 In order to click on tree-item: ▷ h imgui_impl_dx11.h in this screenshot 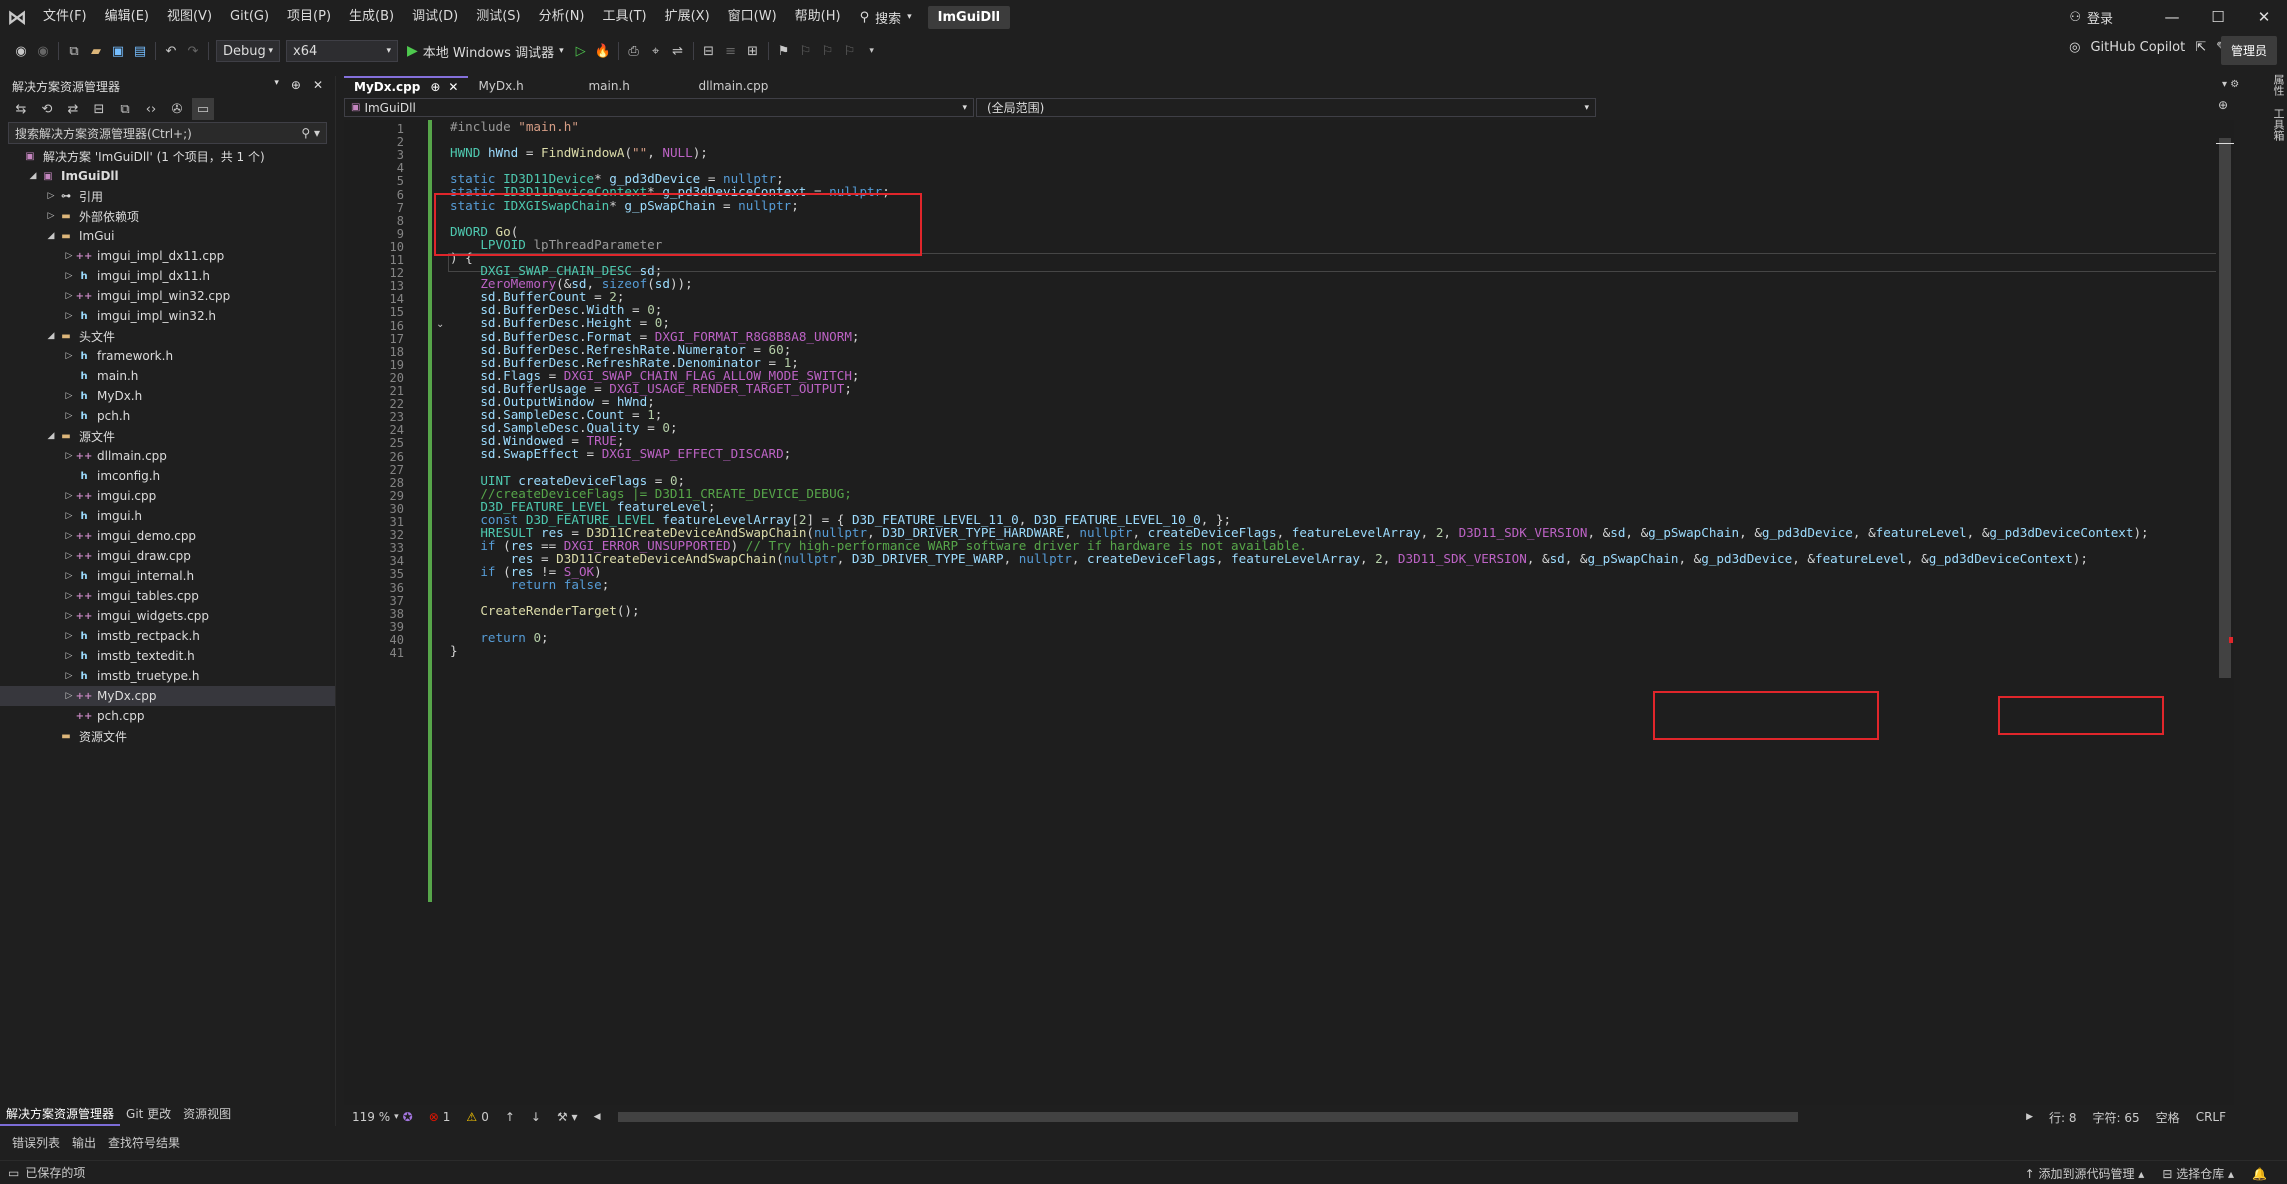, I will do `click(167, 276)`.